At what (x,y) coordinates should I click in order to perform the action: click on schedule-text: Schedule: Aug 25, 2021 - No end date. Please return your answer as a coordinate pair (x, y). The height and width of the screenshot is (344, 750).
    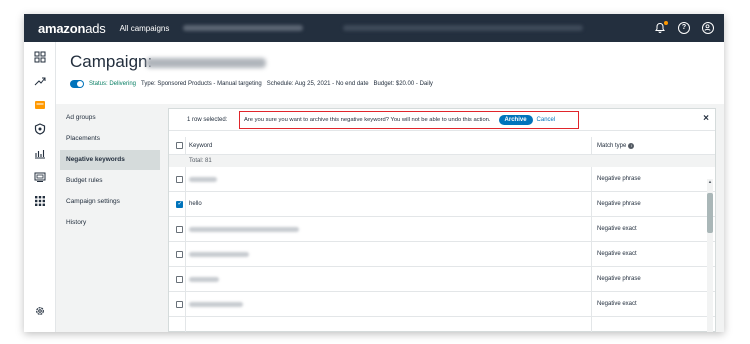
    Looking at the image, I should click on (317, 84).